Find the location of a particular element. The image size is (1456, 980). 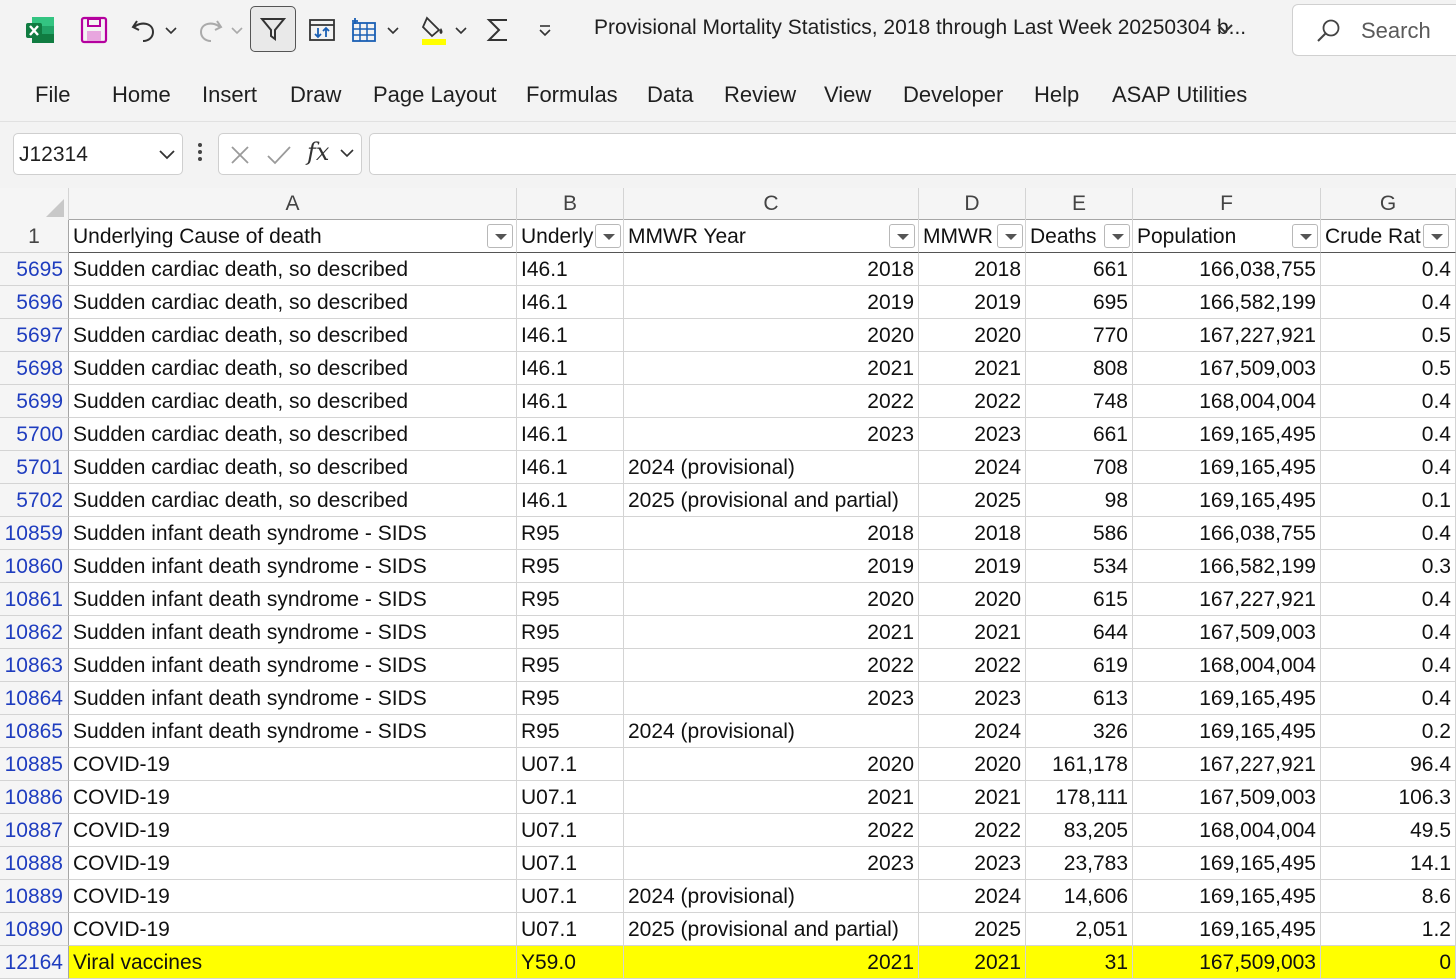

undo-icon is located at coordinates (144, 30).